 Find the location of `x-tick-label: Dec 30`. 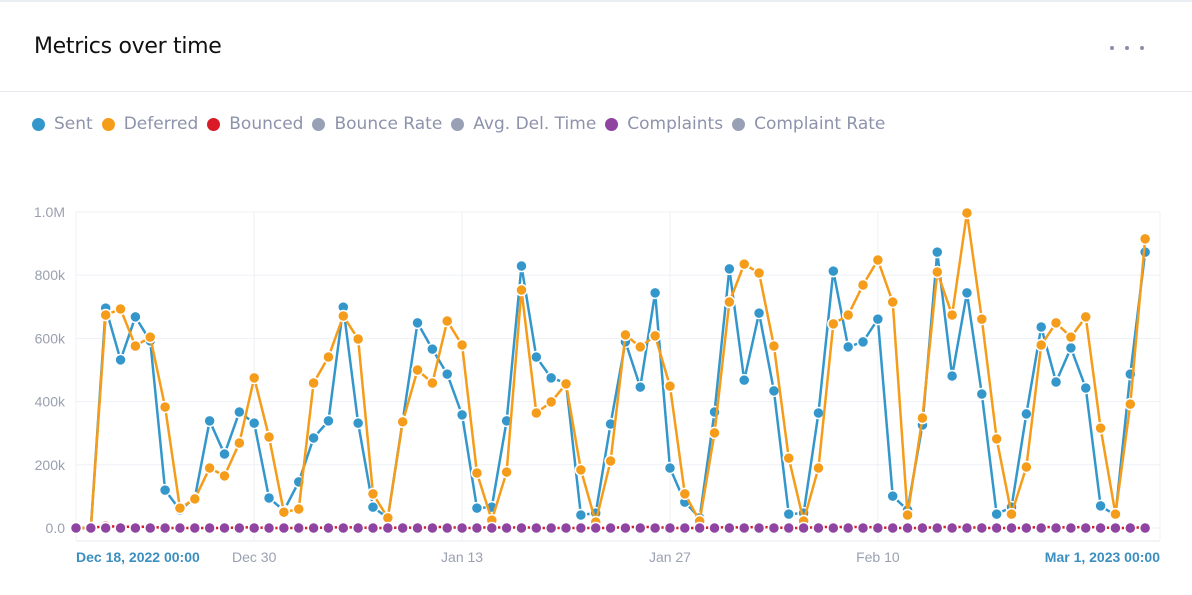

x-tick-label: Dec 30 is located at coordinates (254, 557).